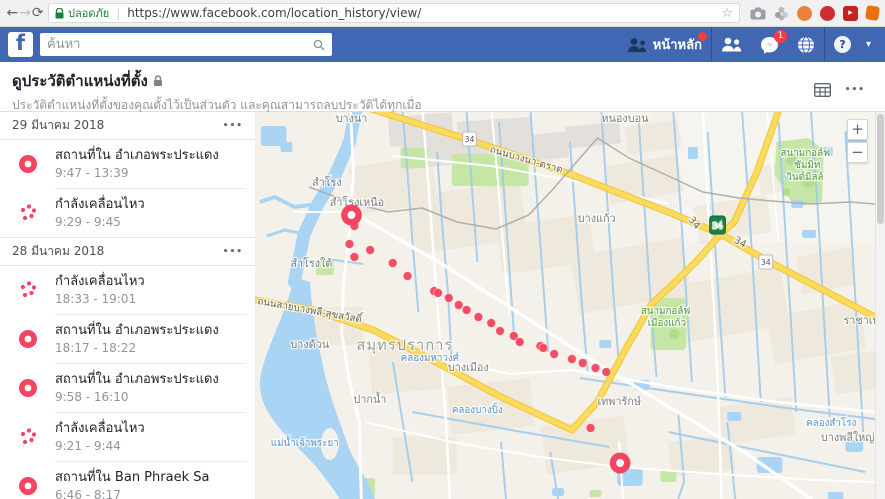  I want to click on search-input, so click(180, 44).